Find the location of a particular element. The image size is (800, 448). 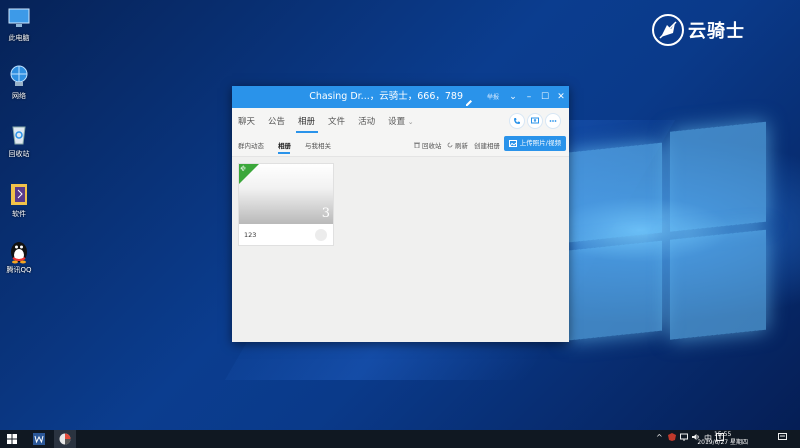

desktop-icon-software: 软件 is located at coordinates (19, 200).